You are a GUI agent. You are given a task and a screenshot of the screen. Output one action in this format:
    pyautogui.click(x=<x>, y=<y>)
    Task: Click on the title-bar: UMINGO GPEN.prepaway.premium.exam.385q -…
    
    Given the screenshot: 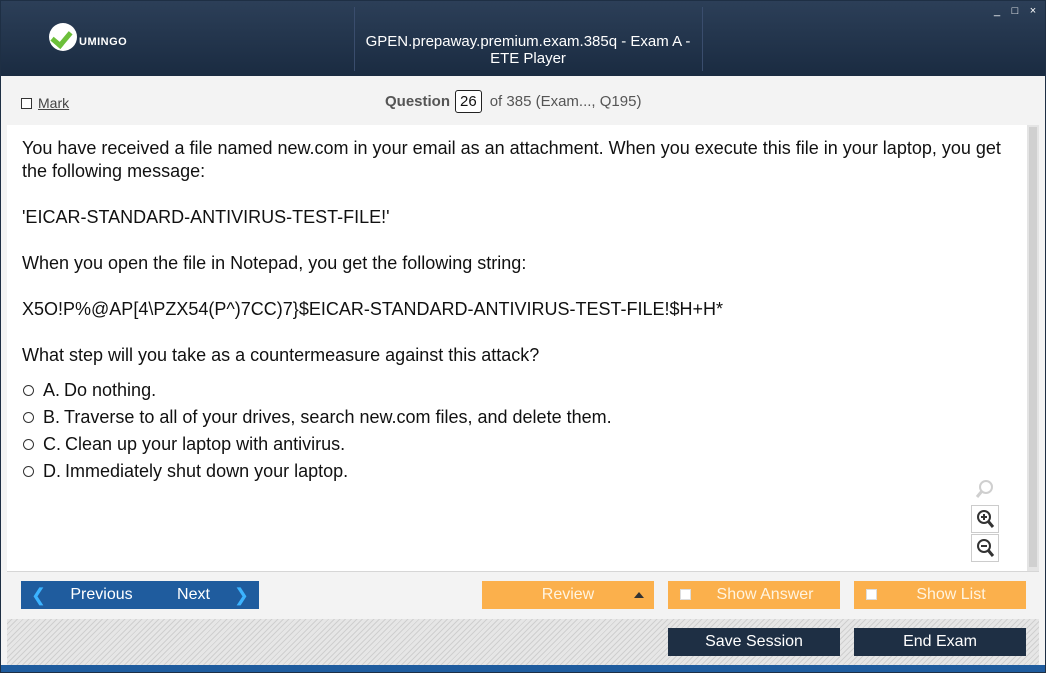 What is the action you would take?
    pyautogui.click(x=523, y=38)
    